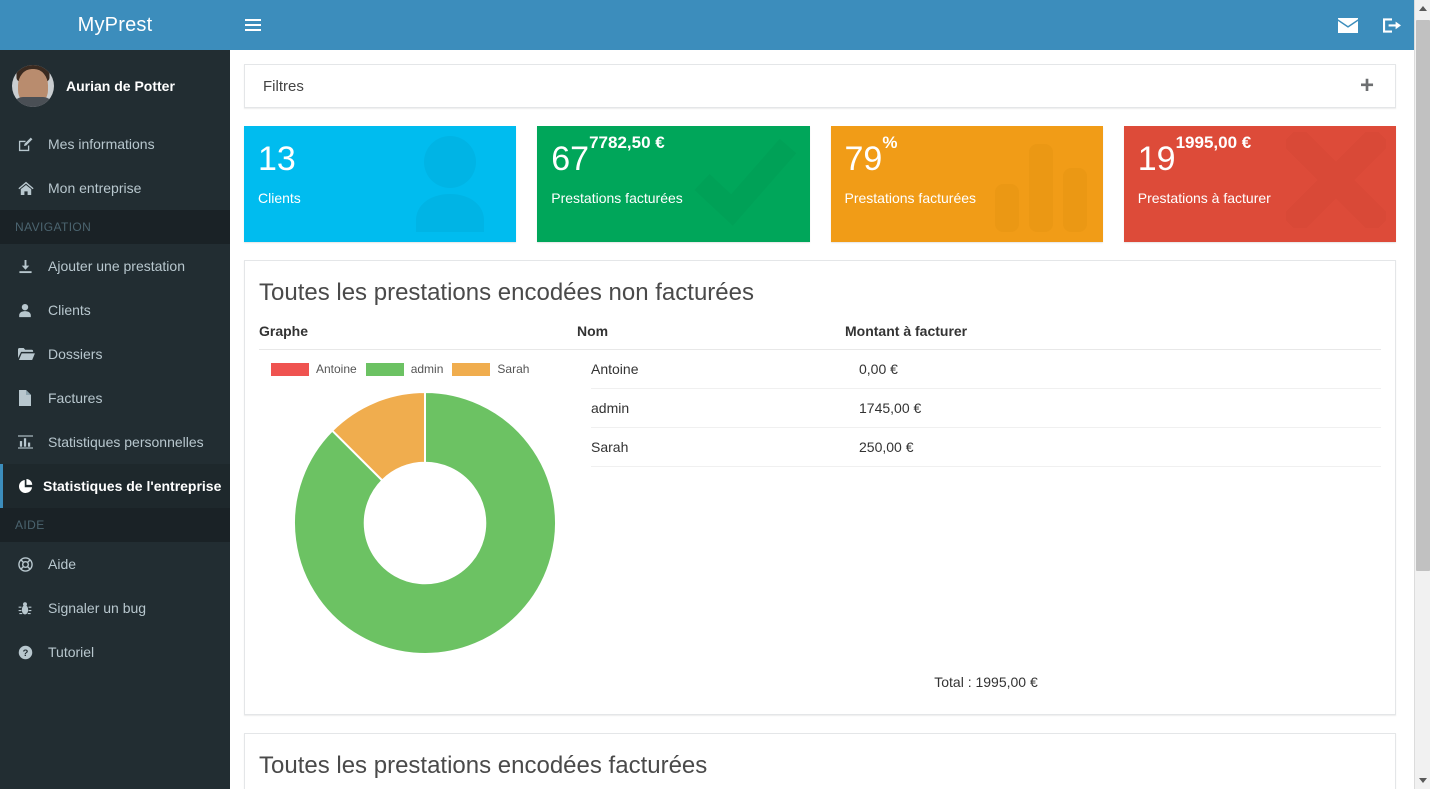 The height and width of the screenshot is (789, 1430). Describe the element at coordinates (132, 486) in the screenshot. I see `sidebar-item-label: Statistiques de l'entreprise` at that location.